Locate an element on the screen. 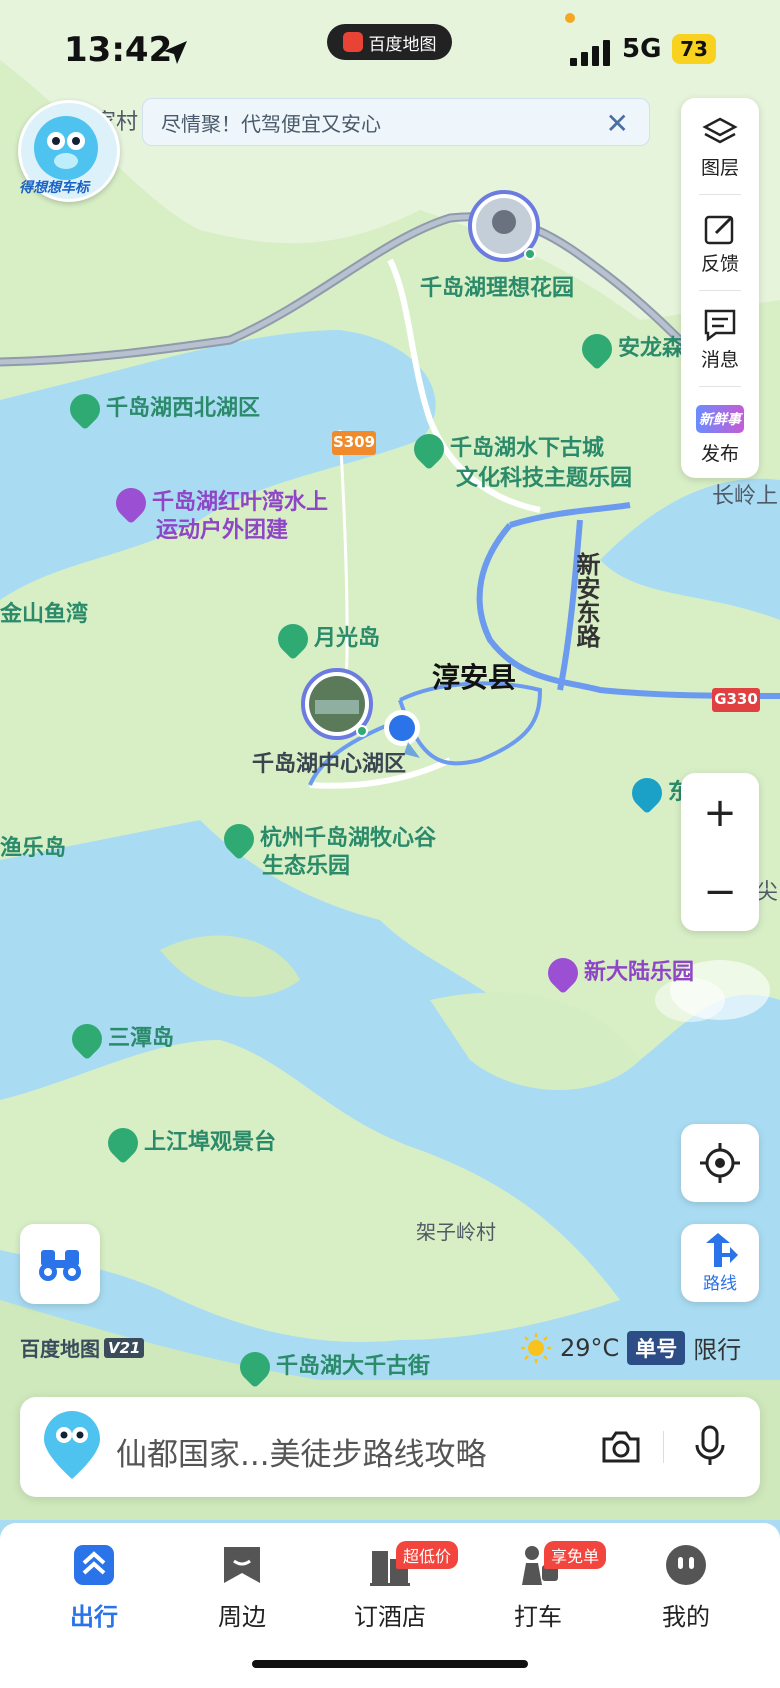 The image size is (780, 1688). zoom-control: + − is located at coordinates (720, 852).